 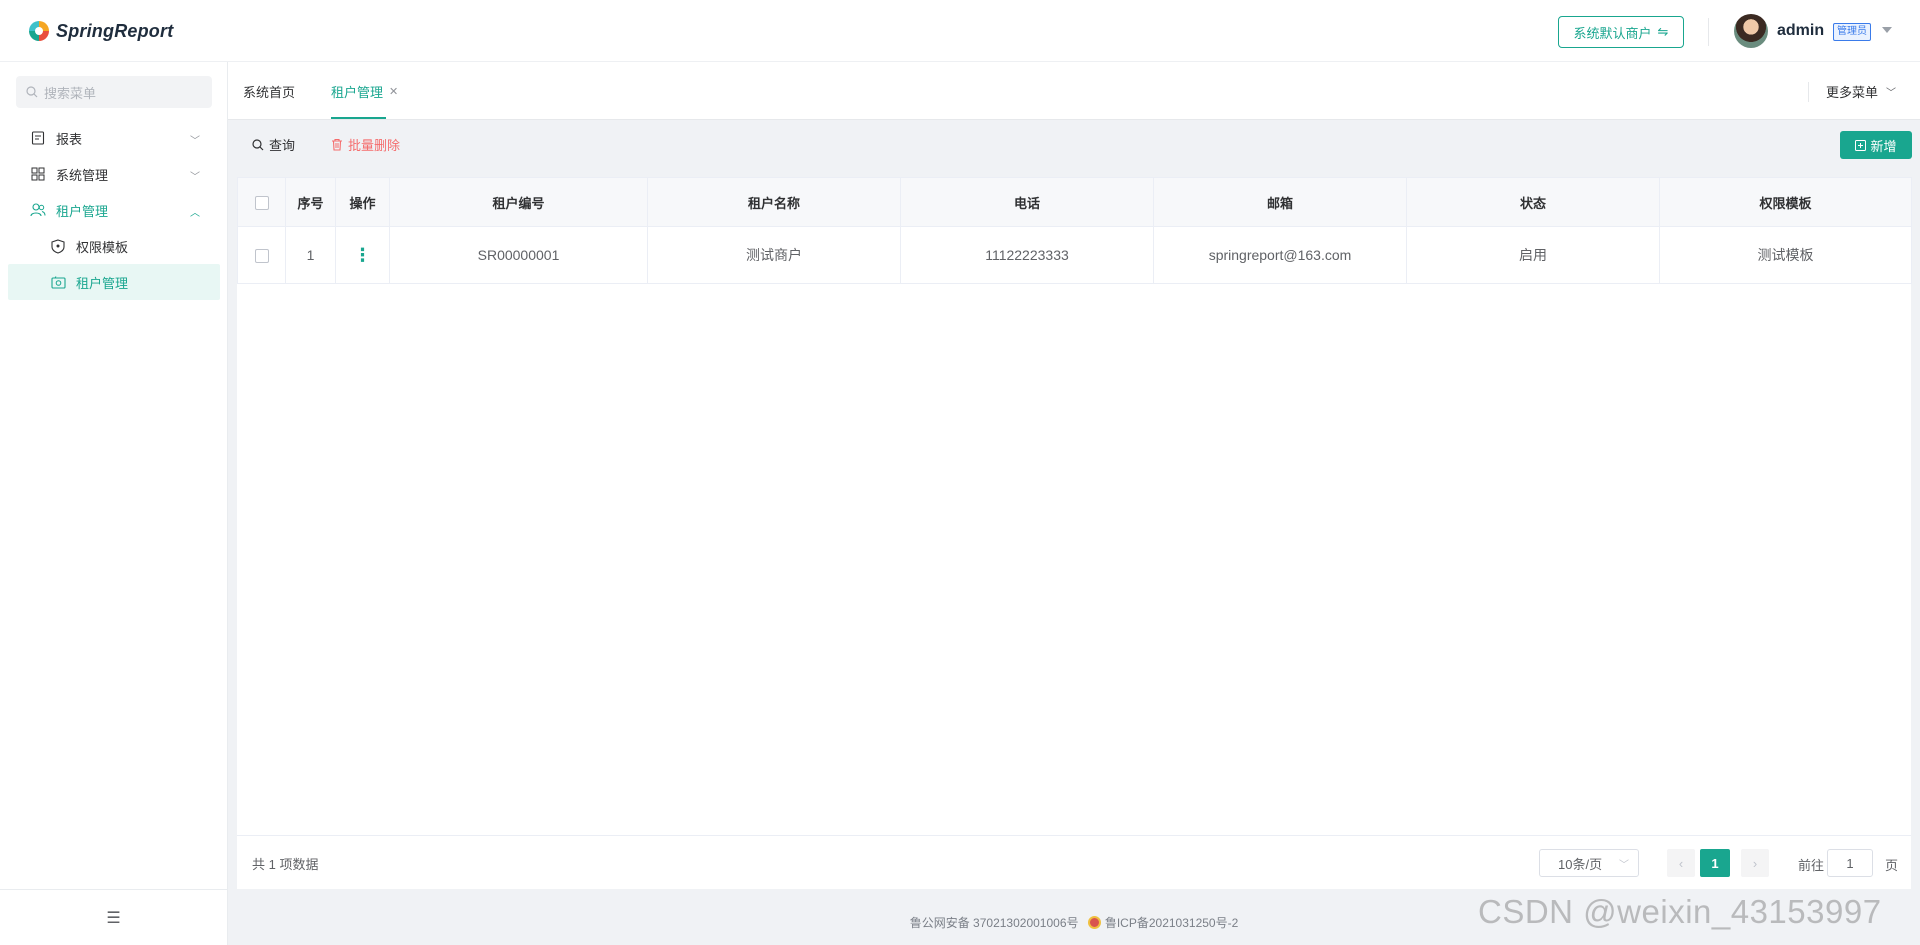 What do you see at coordinates (1171, 923) in the screenshot?
I see `icp-record-link: 鲁ICP备2021031250号-2` at bounding box center [1171, 923].